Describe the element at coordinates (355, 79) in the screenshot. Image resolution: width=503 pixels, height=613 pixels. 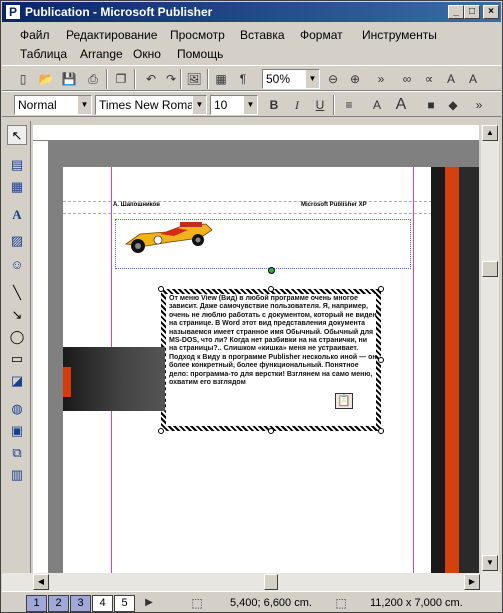
I see `zoom-in-icon: ⊕` at that location.